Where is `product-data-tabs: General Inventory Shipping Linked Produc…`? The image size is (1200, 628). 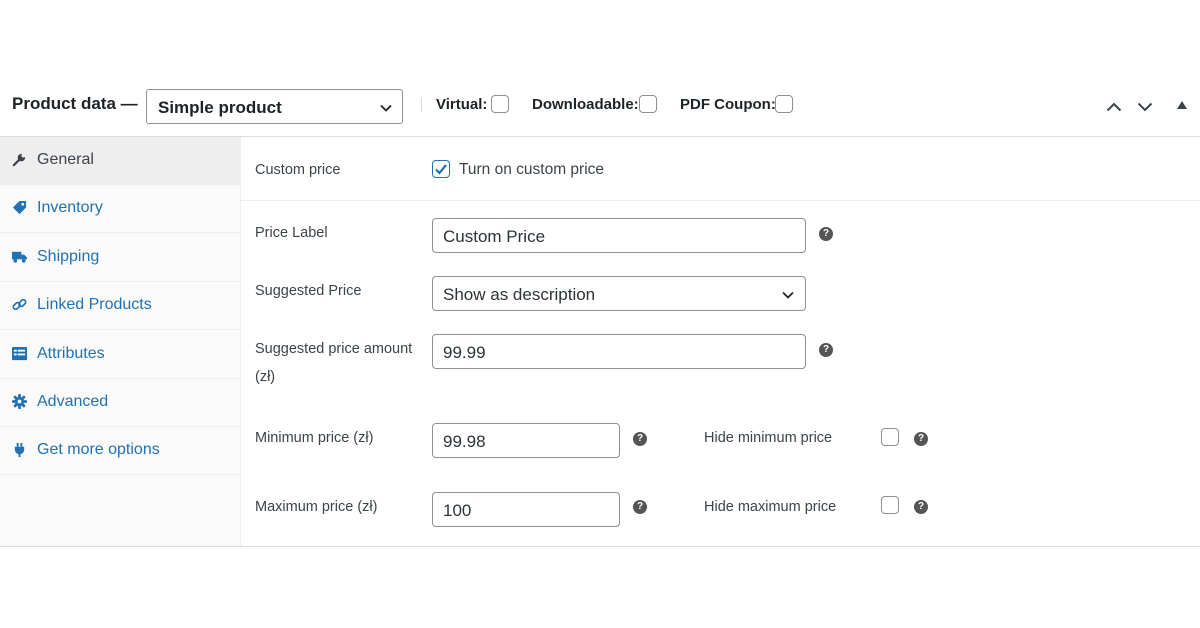 product-data-tabs: General Inventory Shipping Linked Produc… is located at coordinates (120, 342).